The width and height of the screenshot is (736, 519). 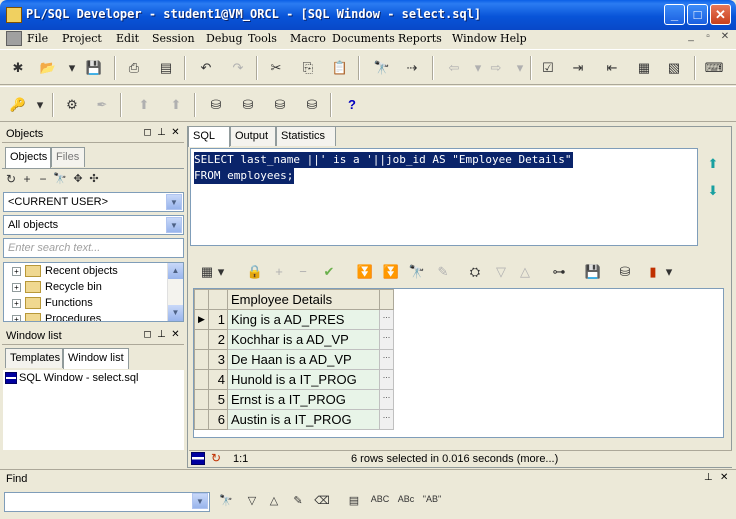 What do you see at coordinates (14, 38) in the screenshot?
I see `mdi-window-icon` at bounding box center [14, 38].